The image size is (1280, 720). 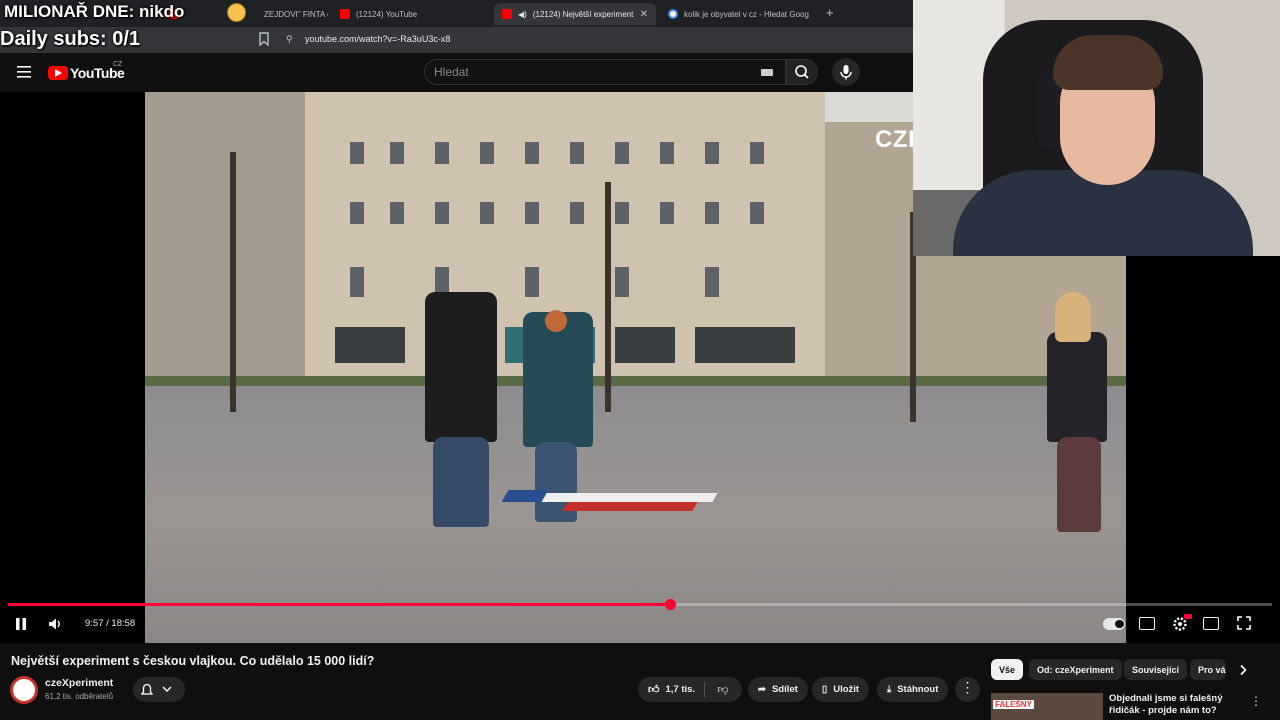 What do you see at coordinates (70, 39) in the screenshot?
I see `stream-overlay-subs: Daily subs: 0/1` at bounding box center [70, 39].